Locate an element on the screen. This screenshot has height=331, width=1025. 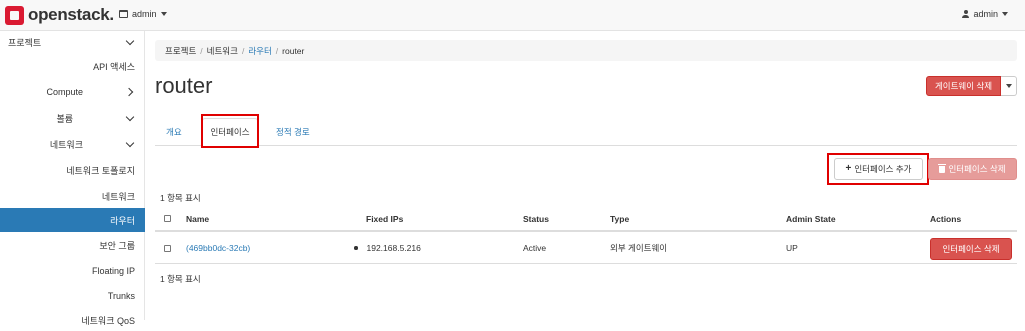
column-header-fixed-ips: Fixed IPs is located at coordinates (384, 218).